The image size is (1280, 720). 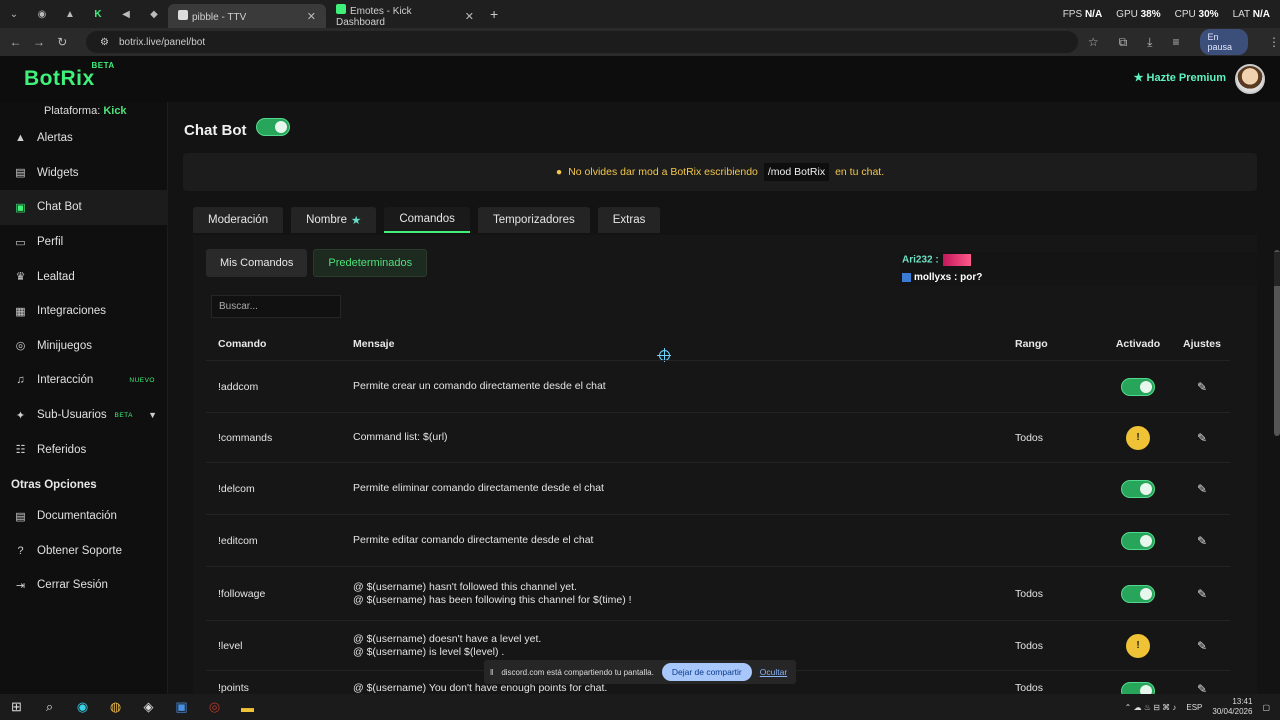 I want to click on chat-message: mollyxs : por?, so click(x=948, y=277).